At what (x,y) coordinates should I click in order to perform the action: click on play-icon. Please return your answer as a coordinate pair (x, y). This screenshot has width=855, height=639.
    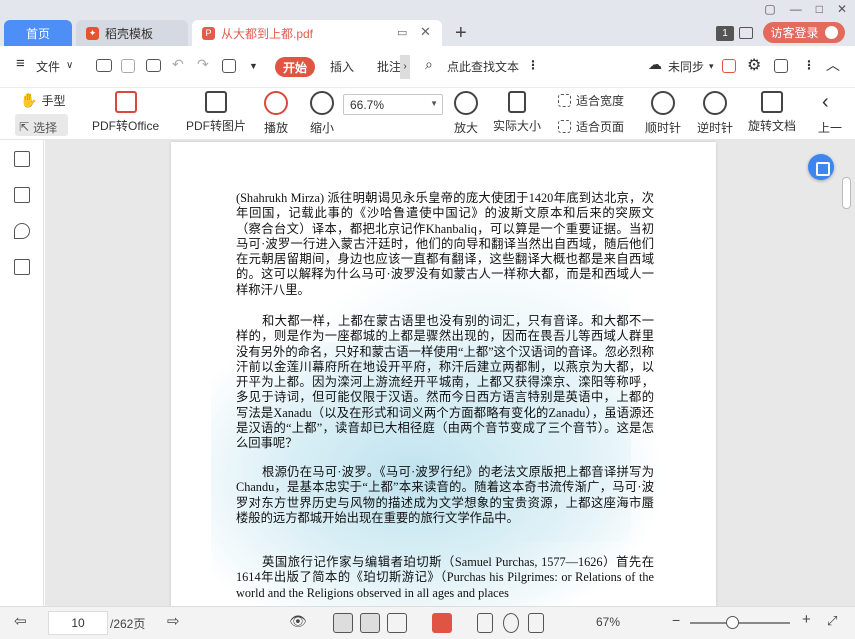
    Looking at the image, I should click on (442, 623).